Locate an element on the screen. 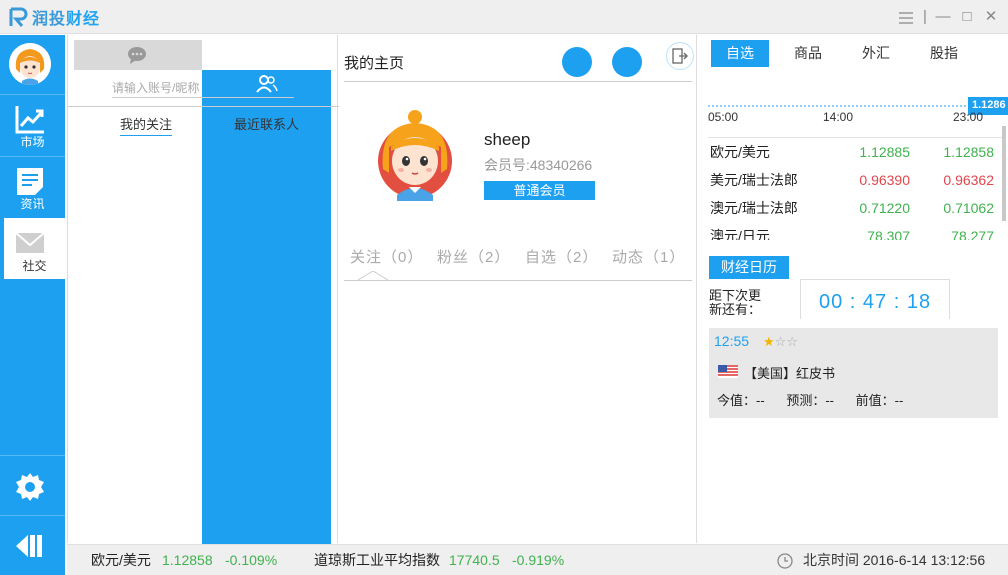 Image resolution: width=1008 pixels, height=575 pixels. actual-value: -- is located at coordinates (760, 400).